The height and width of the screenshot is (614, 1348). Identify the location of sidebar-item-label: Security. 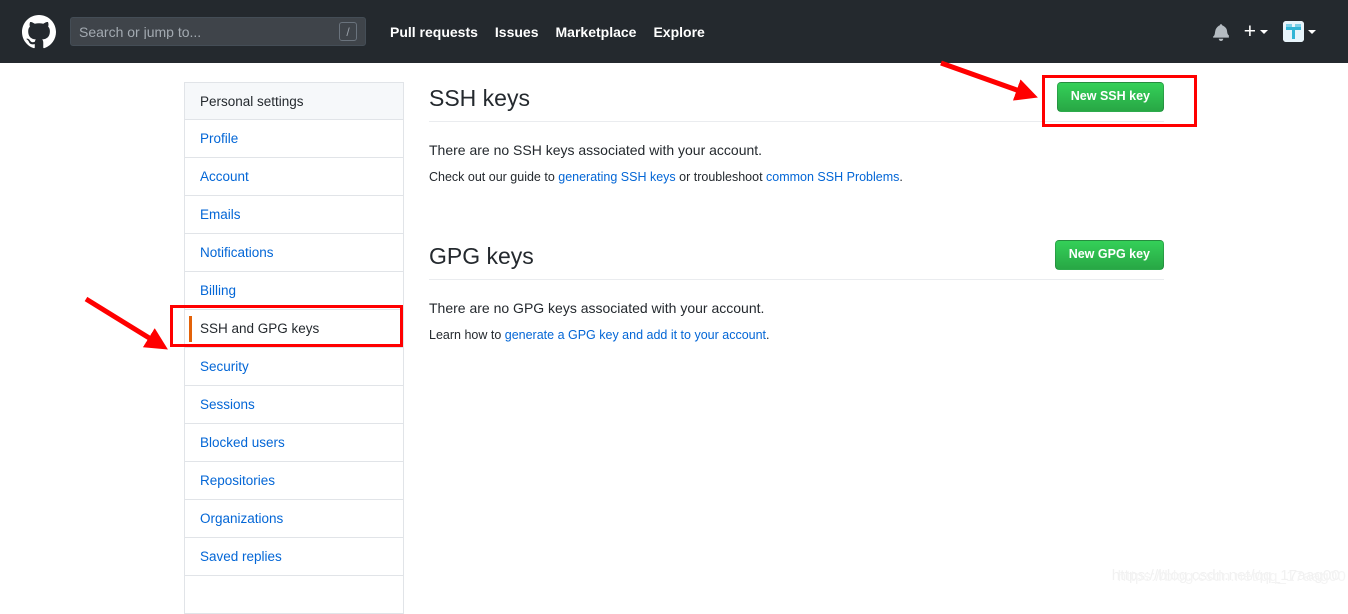
(224, 366).